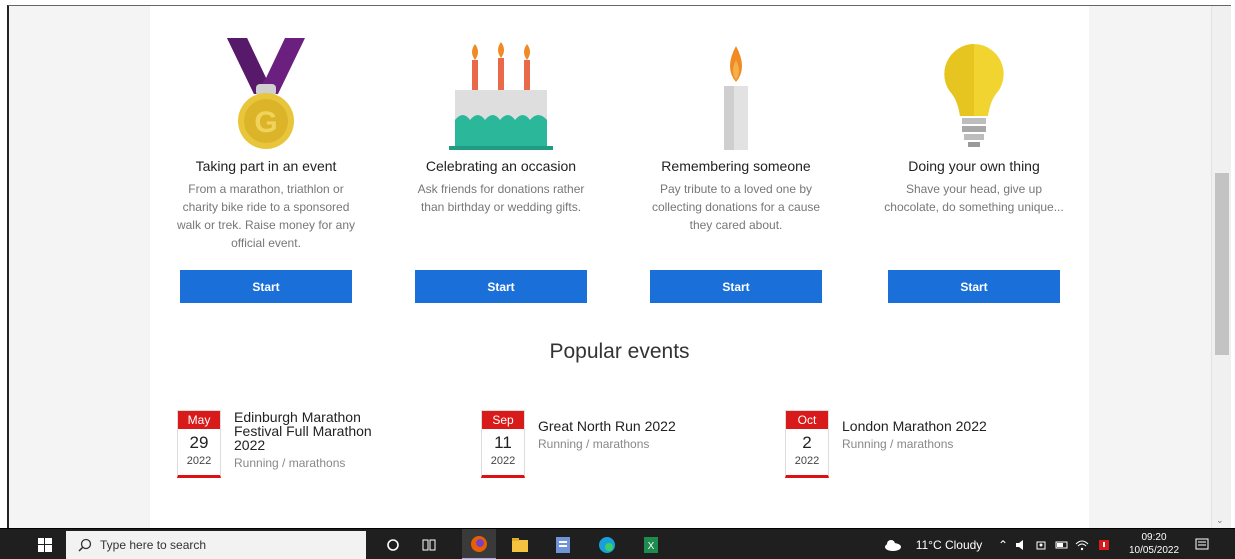 This screenshot has height=559, width=1235. What do you see at coordinates (393, 544) in the screenshot?
I see `cortana-icon` at bounding box center [393, 544].